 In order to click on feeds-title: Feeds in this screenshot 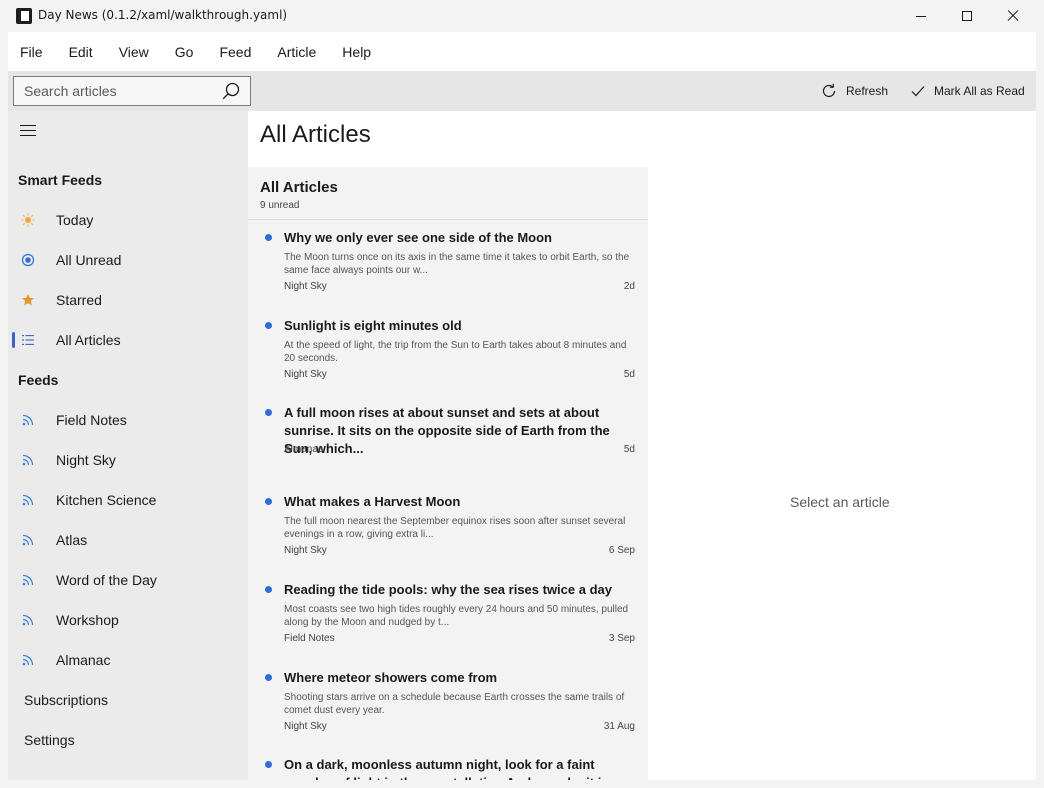, I will do `click(38, 380)`.